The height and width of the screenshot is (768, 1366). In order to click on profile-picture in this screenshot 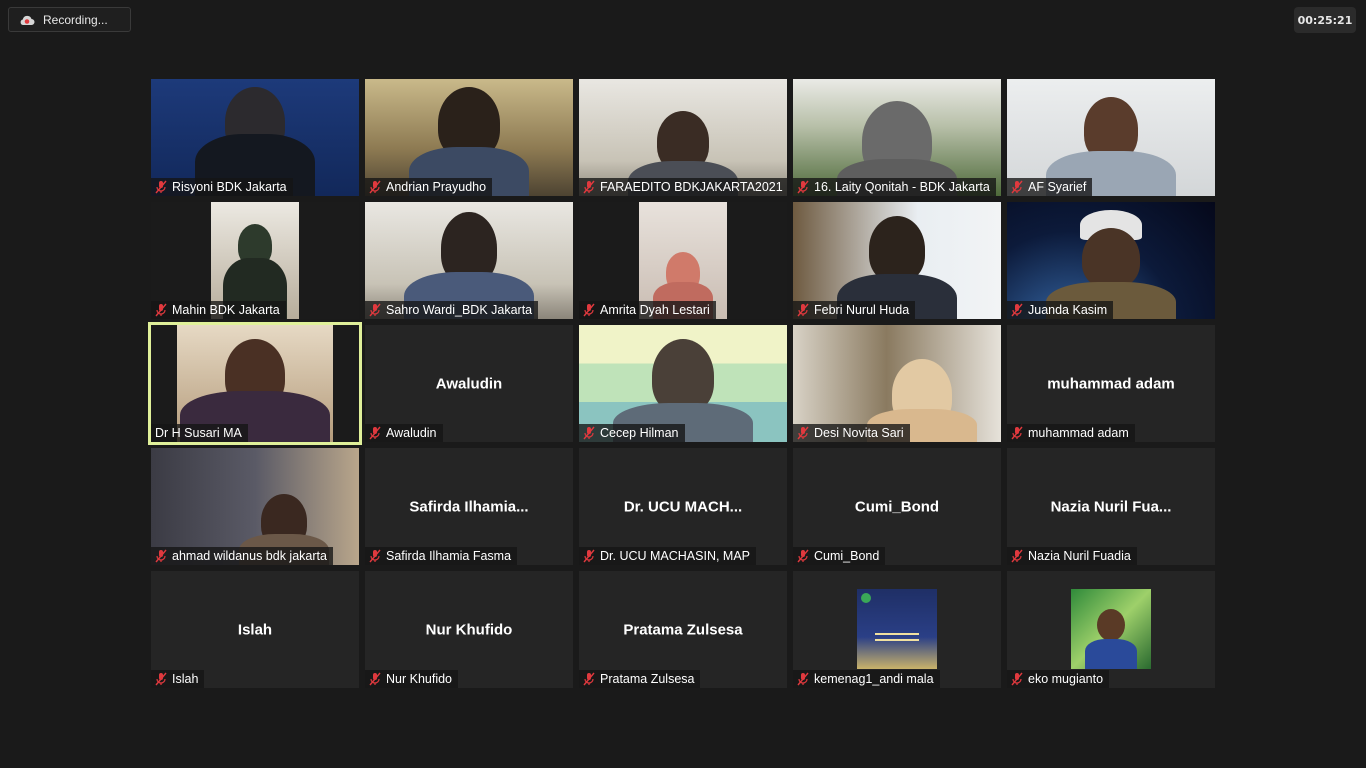, I will do `click(897, 629)`.